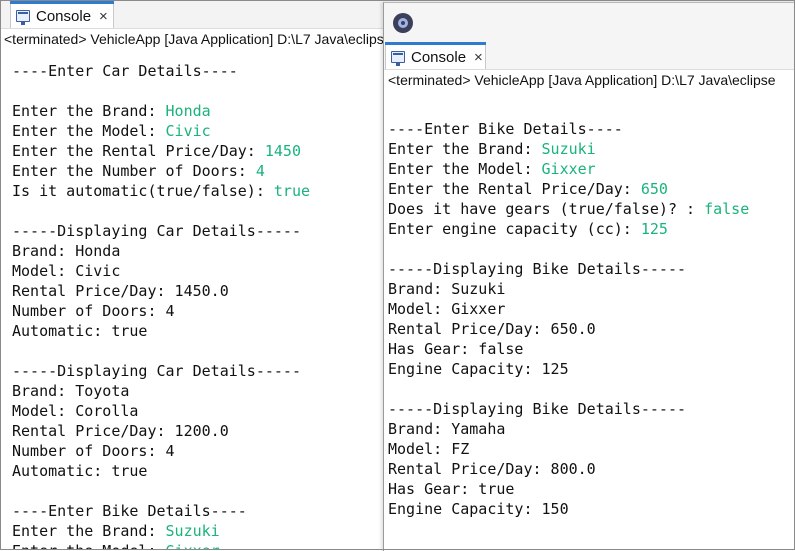  Describe the element at coordinates (546, 209) in the screenshot. I see `console-text: Does it have gears (true/false)? :` at that location.